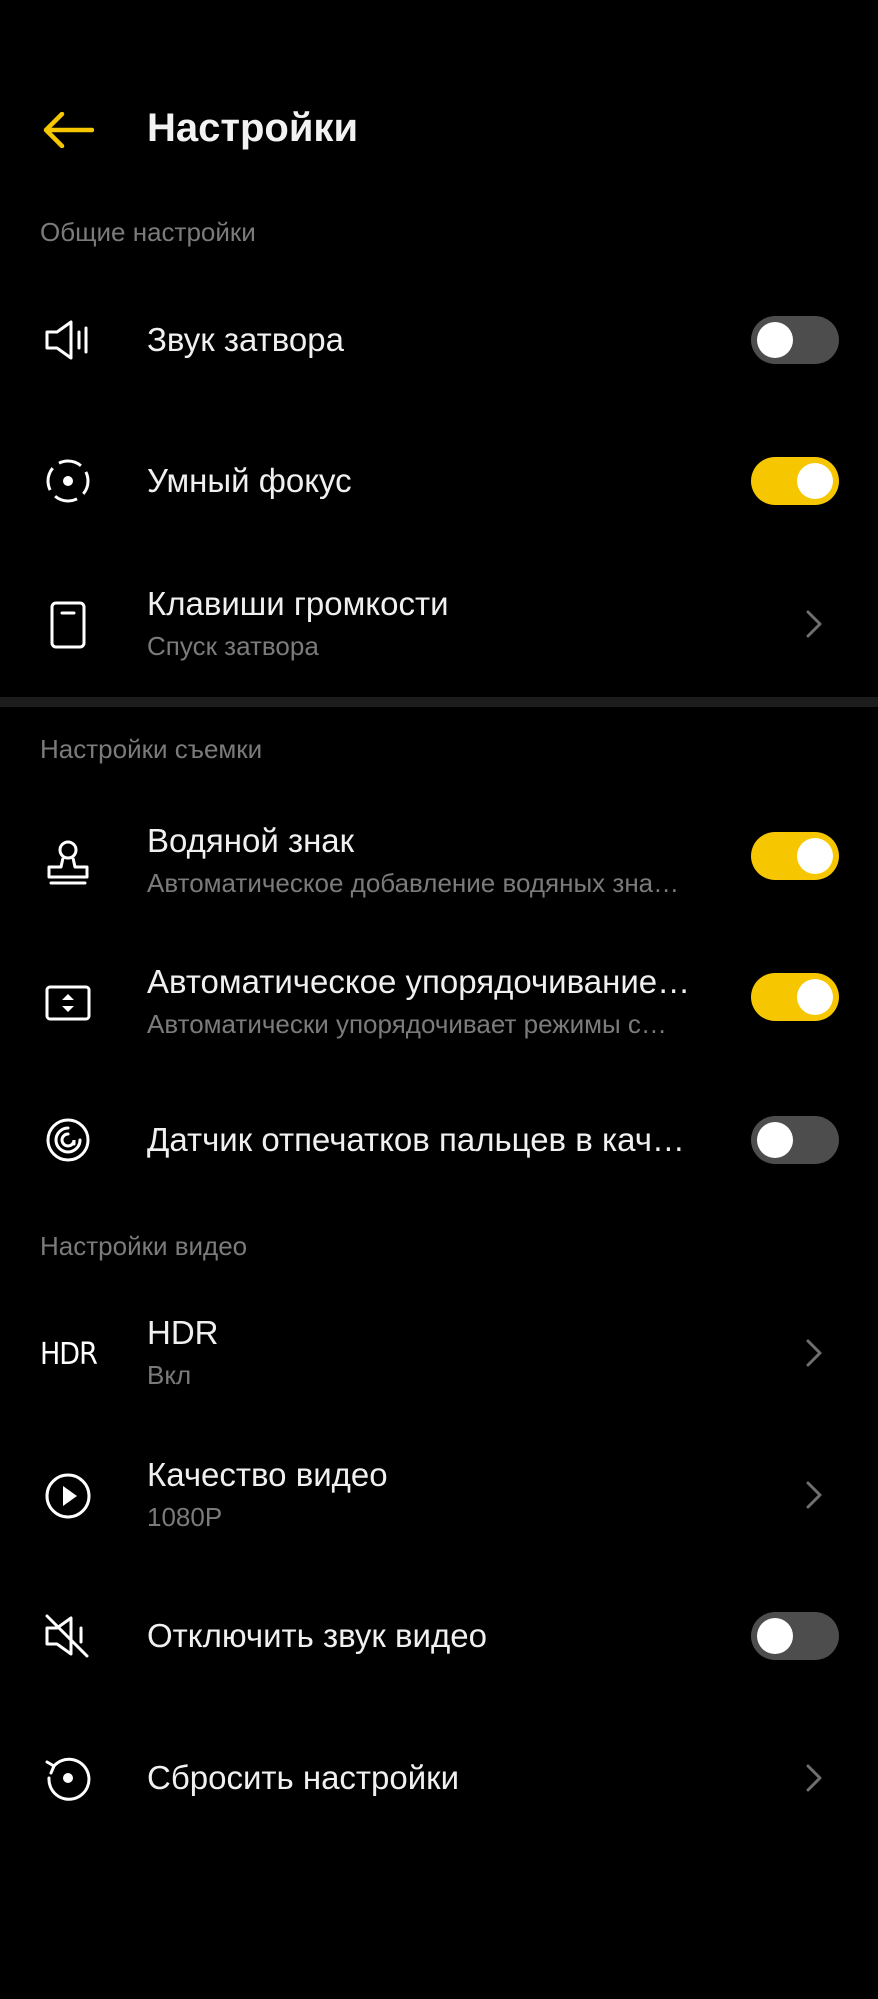 The image size is (878, 1999). What do you see at coordinates (144, 1246) in the screenshot?
I see `section-header-video: Настройки видео` at bounding box center [144, 1246].